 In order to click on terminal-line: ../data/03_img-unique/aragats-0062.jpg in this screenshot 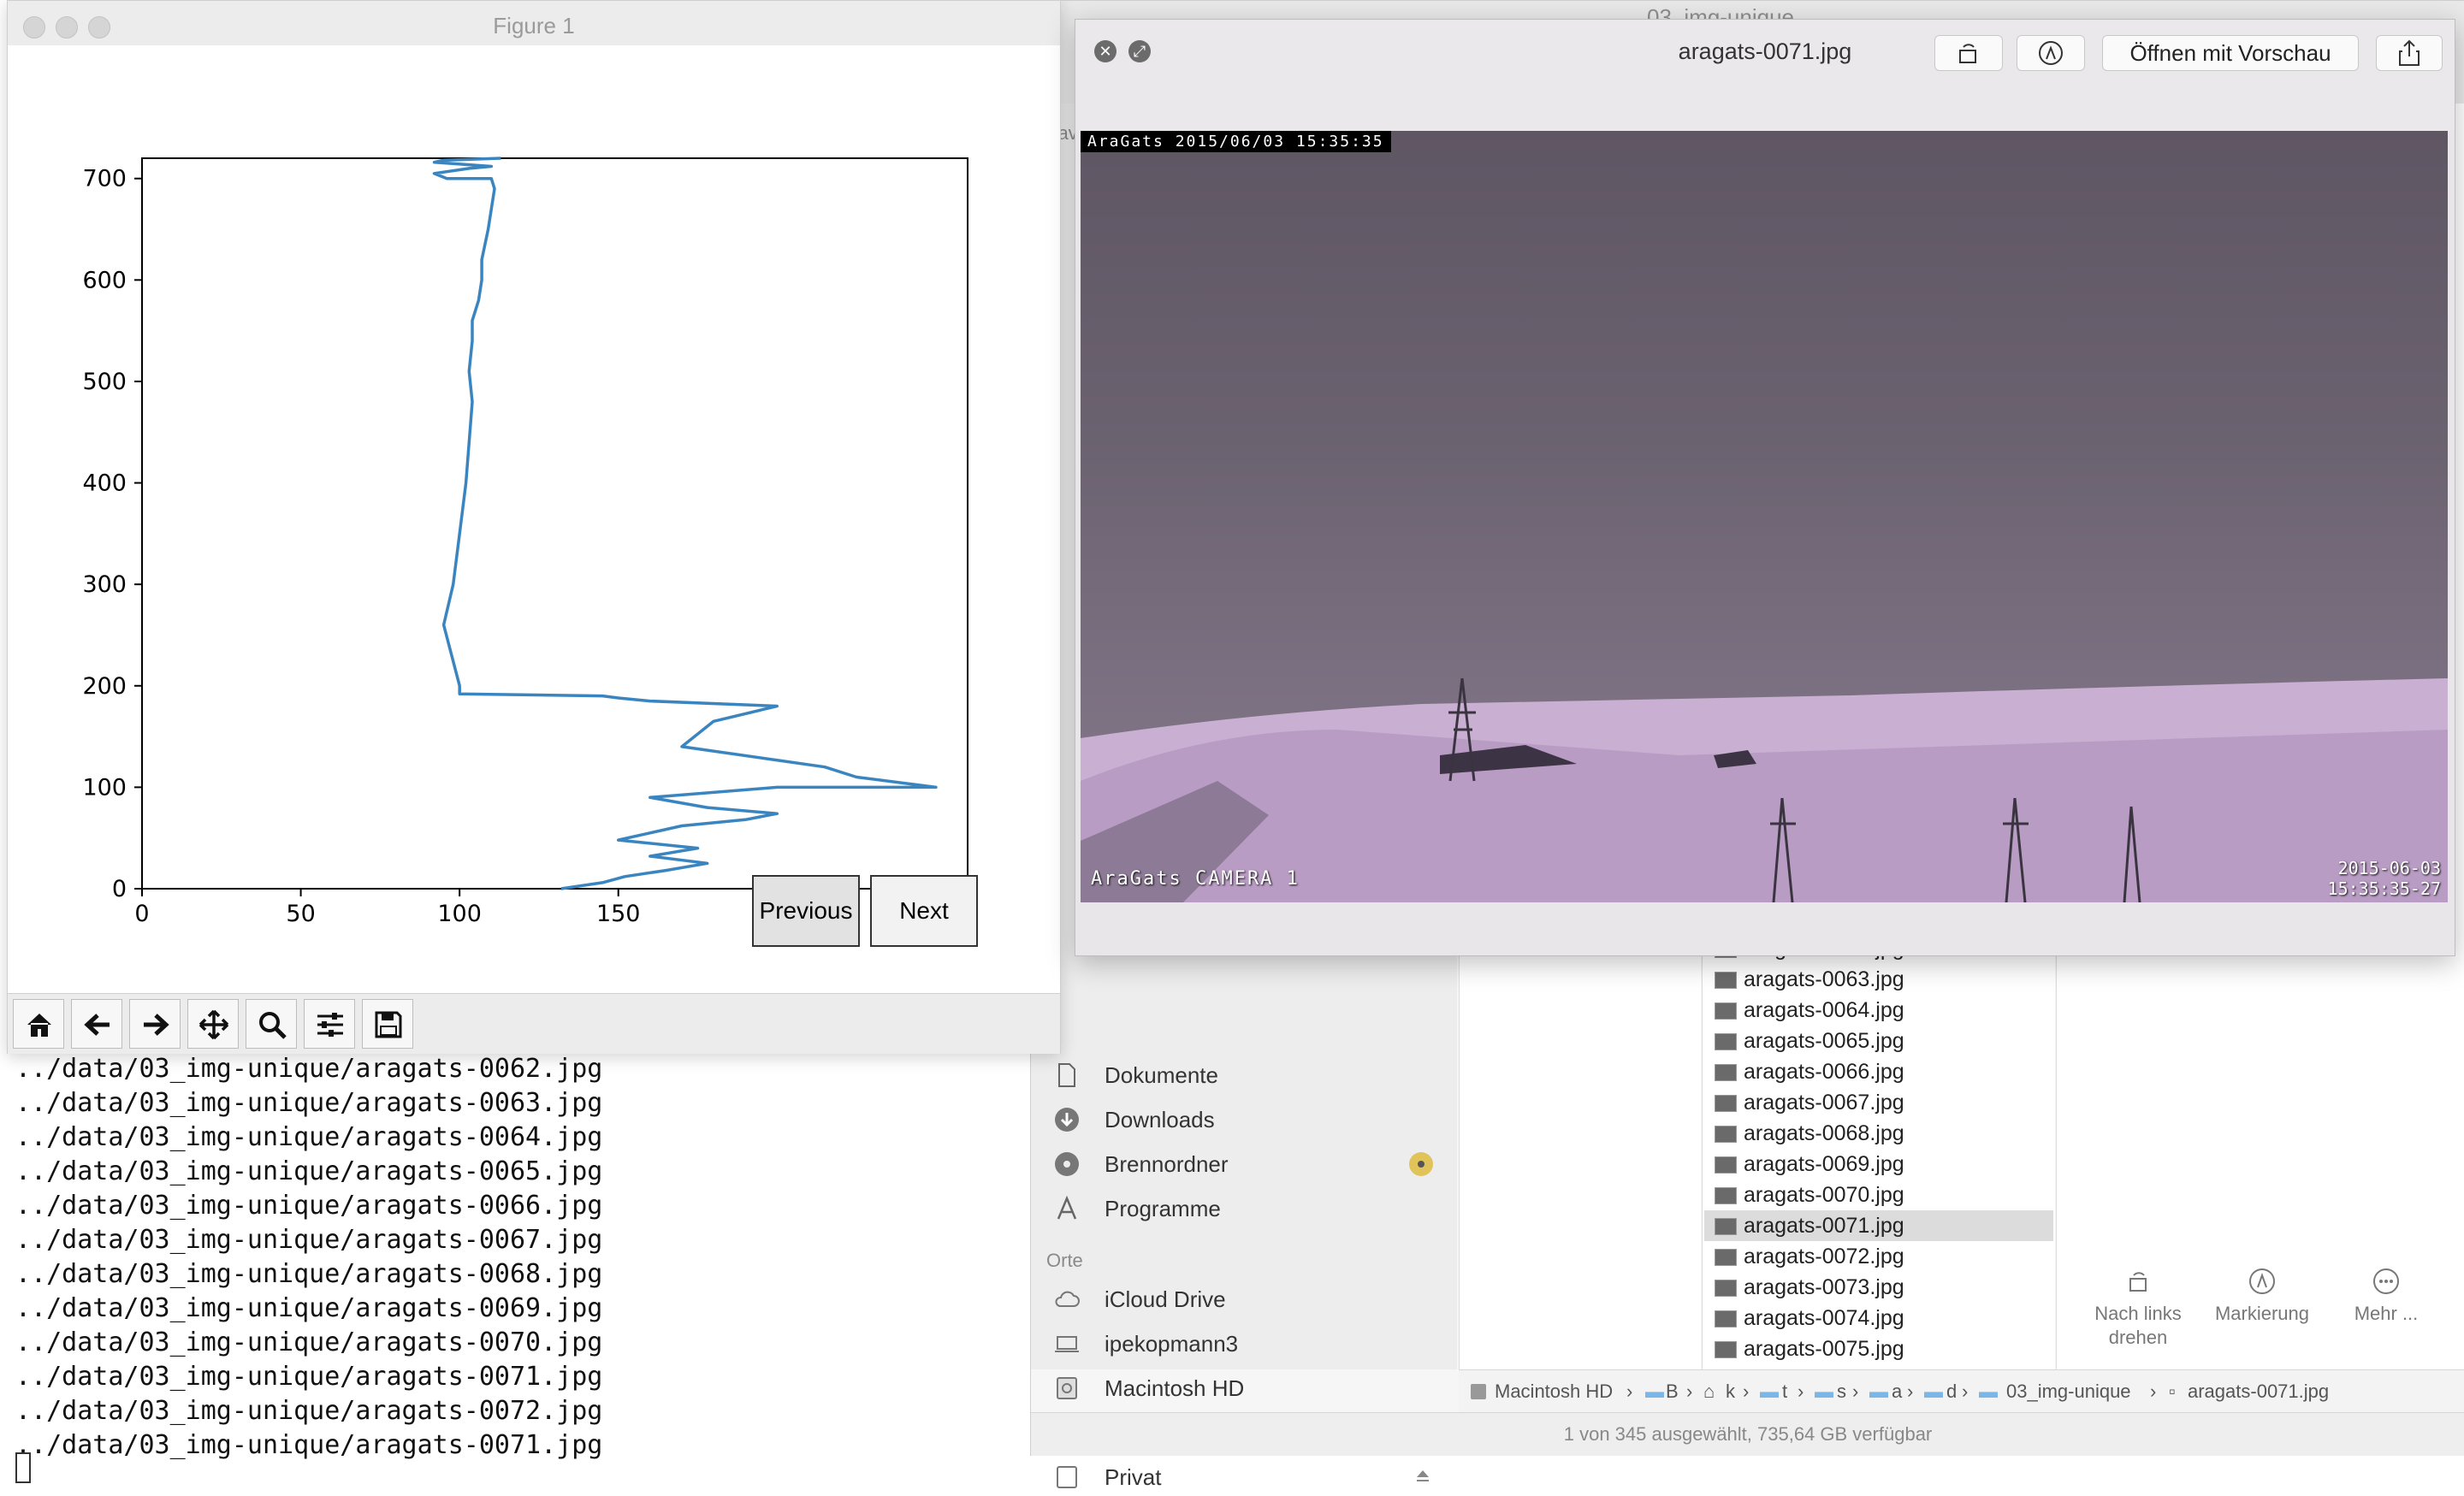, I will do `click(309, 1069)`.